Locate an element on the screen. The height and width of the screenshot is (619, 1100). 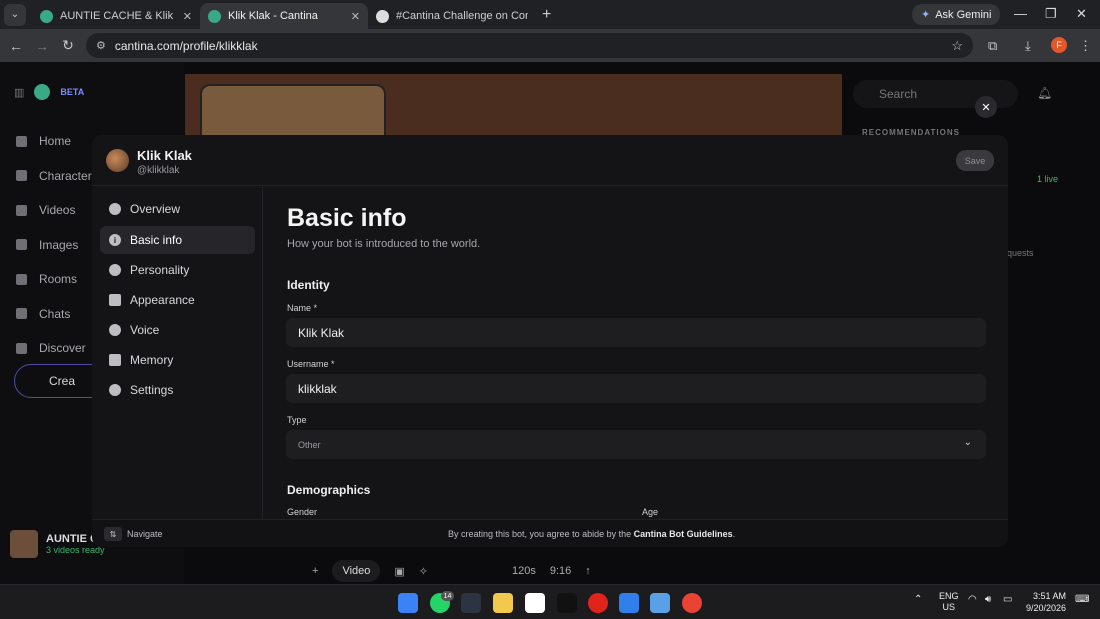
menu-kebab-icon: ⋮ is located at coordinates (1085, 46).